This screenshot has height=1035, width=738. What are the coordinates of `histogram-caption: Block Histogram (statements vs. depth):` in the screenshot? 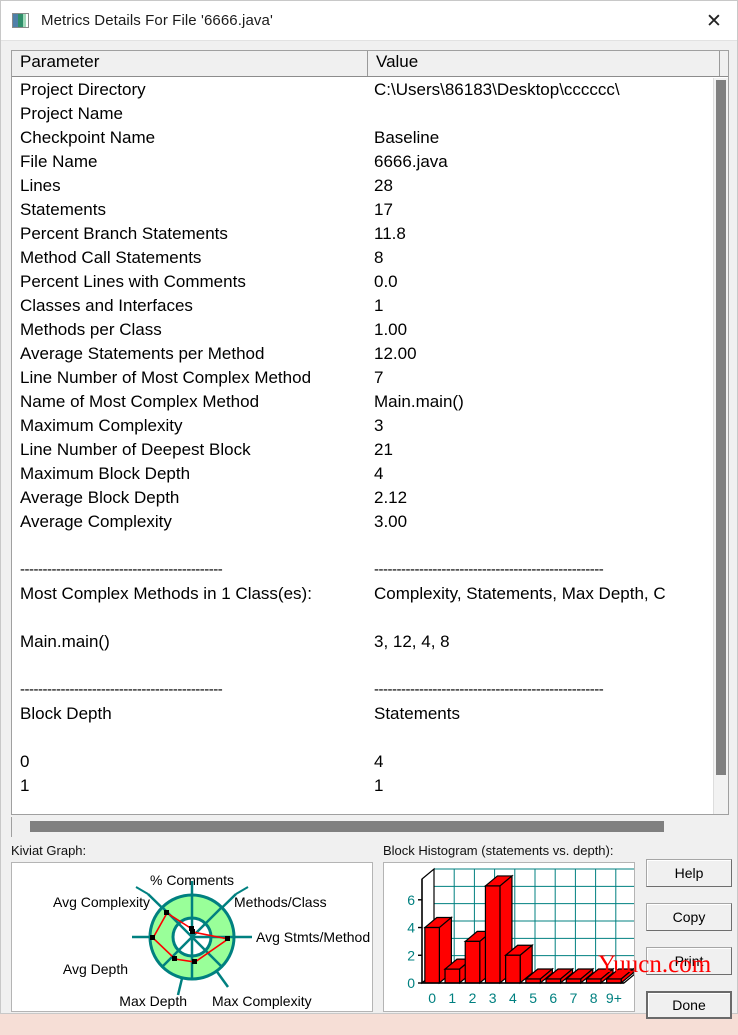 It's located at (498, 850).